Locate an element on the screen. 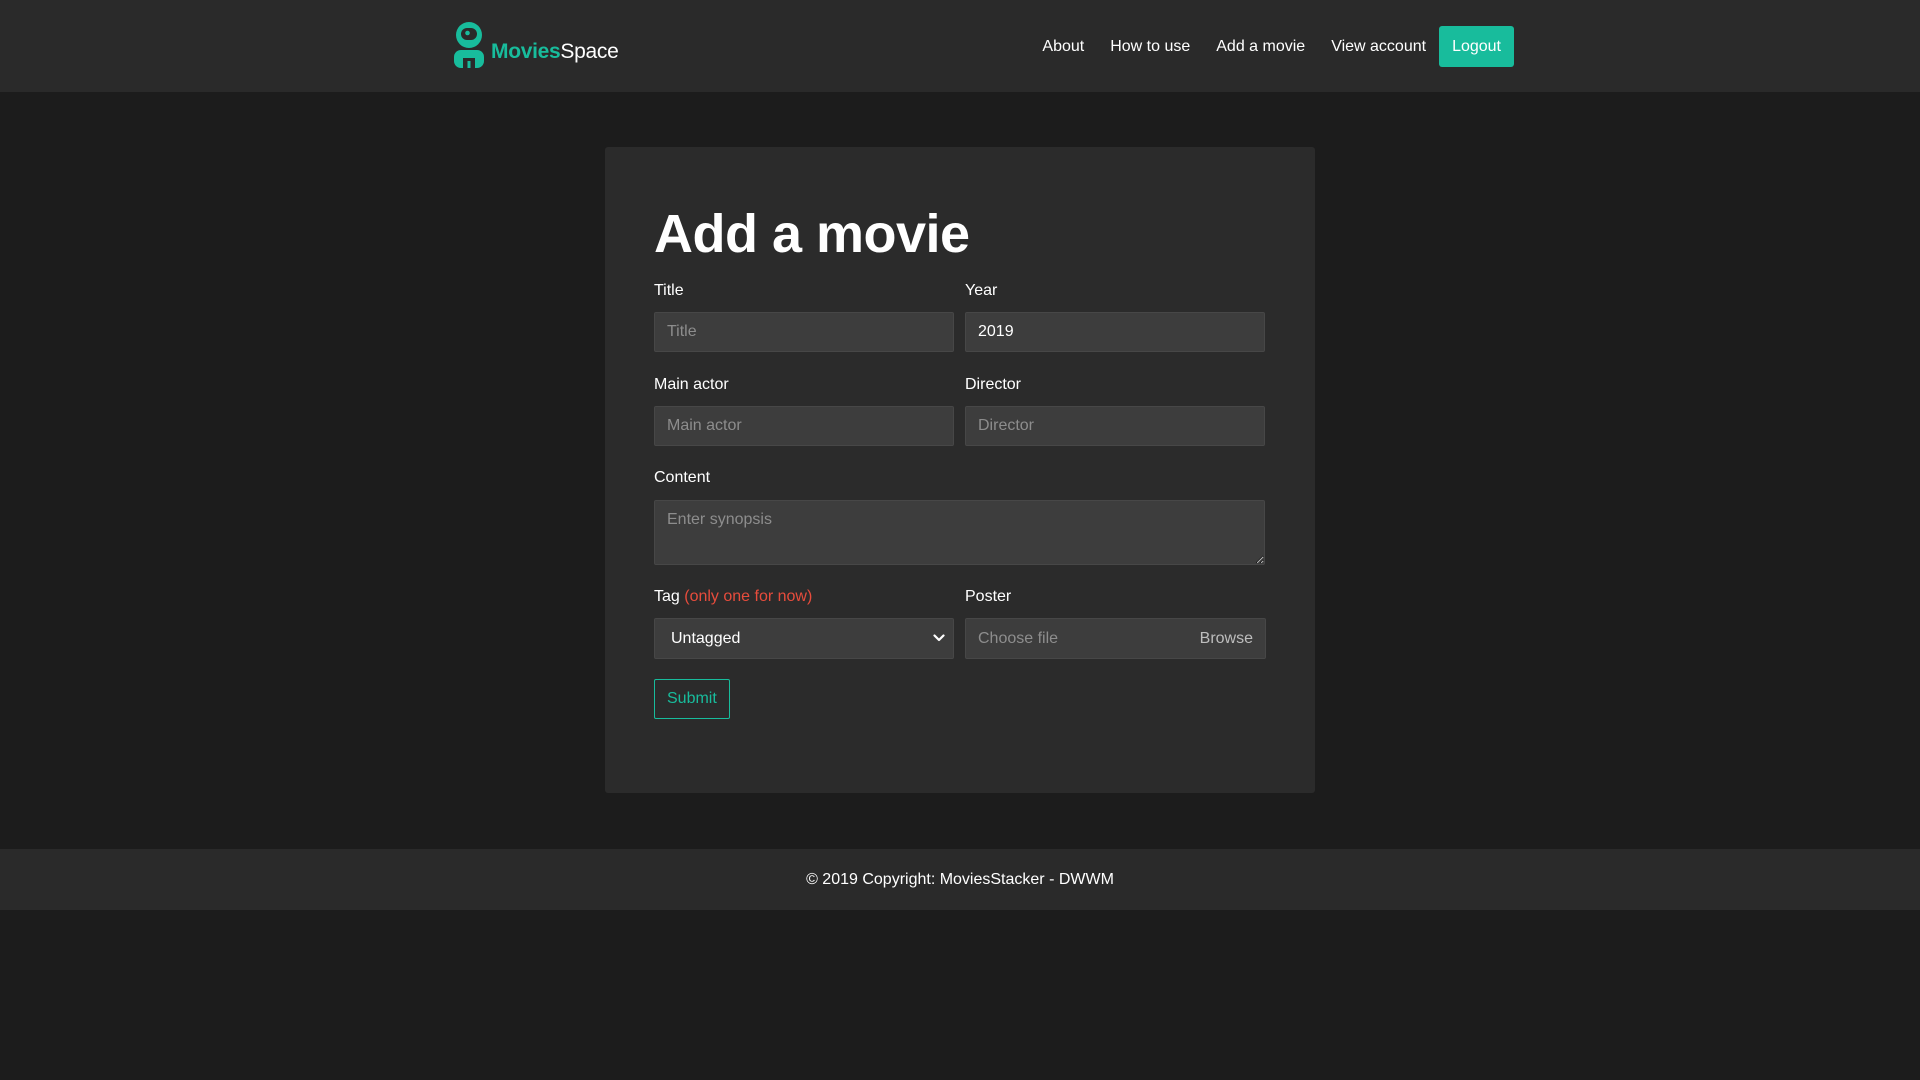 The image size is (1920, 1080). title-input is located at coordinates (804, 332).